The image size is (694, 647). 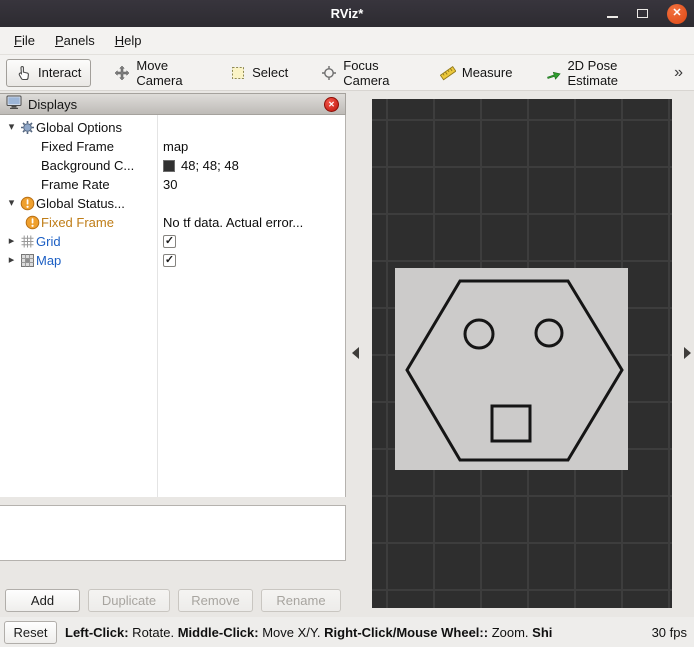 I want to click on color-swatch, so click(x=169, y=165).